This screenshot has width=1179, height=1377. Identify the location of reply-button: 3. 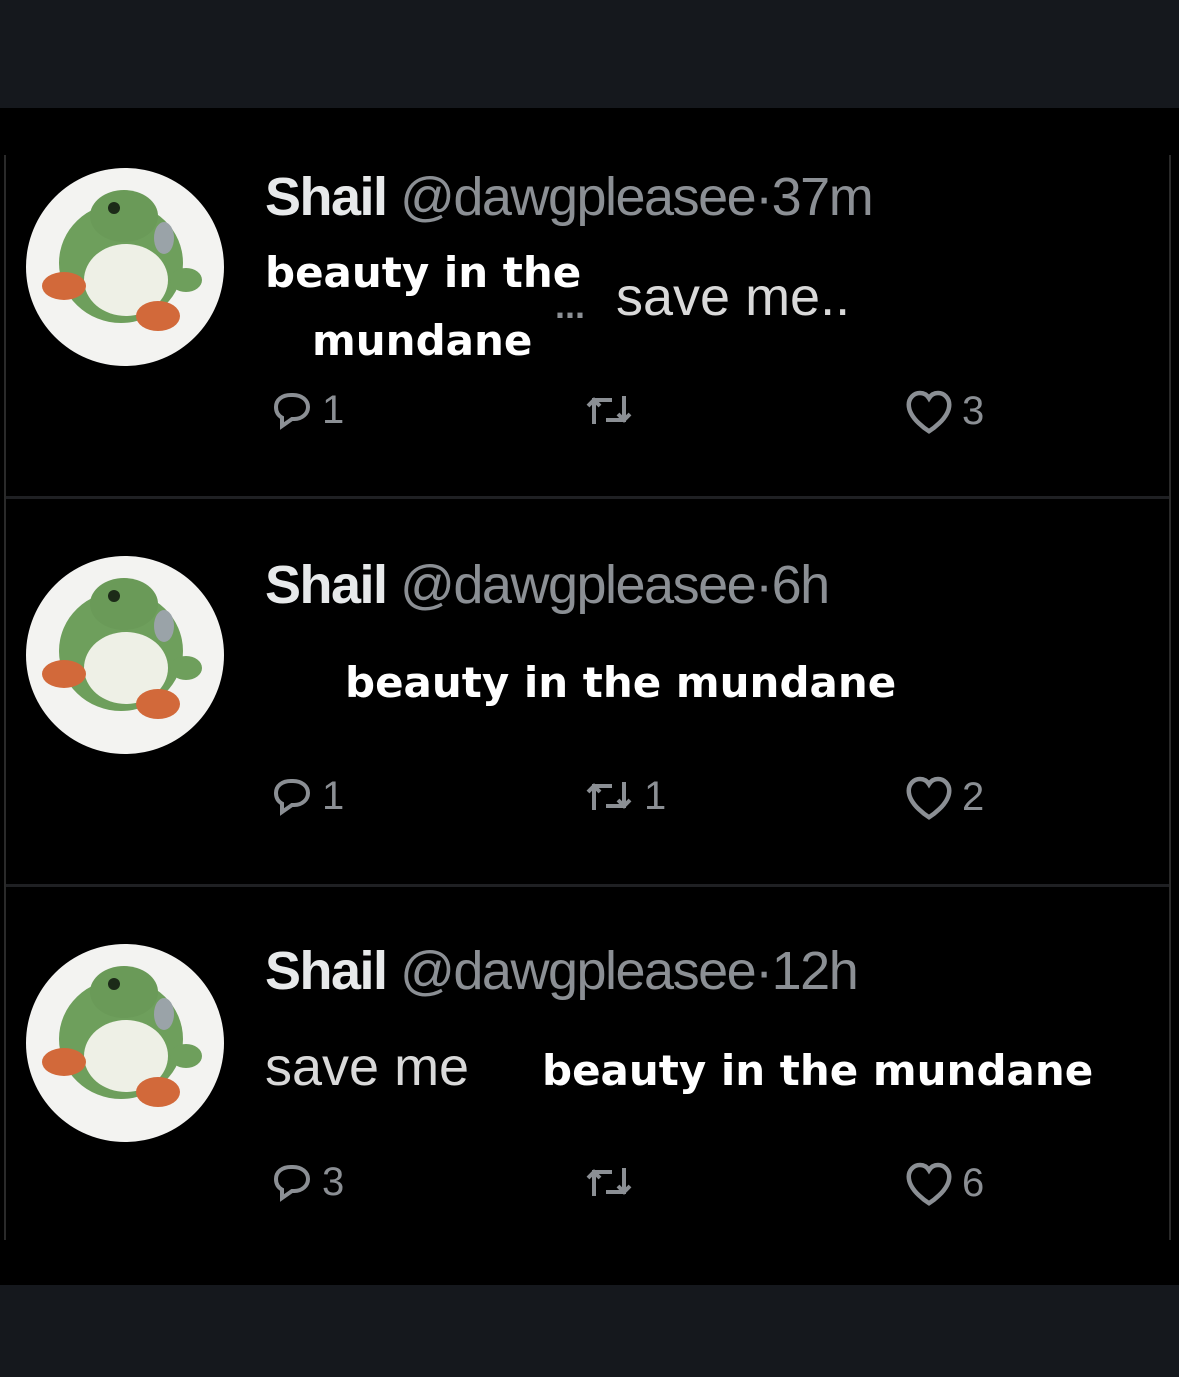
(306, 1182).